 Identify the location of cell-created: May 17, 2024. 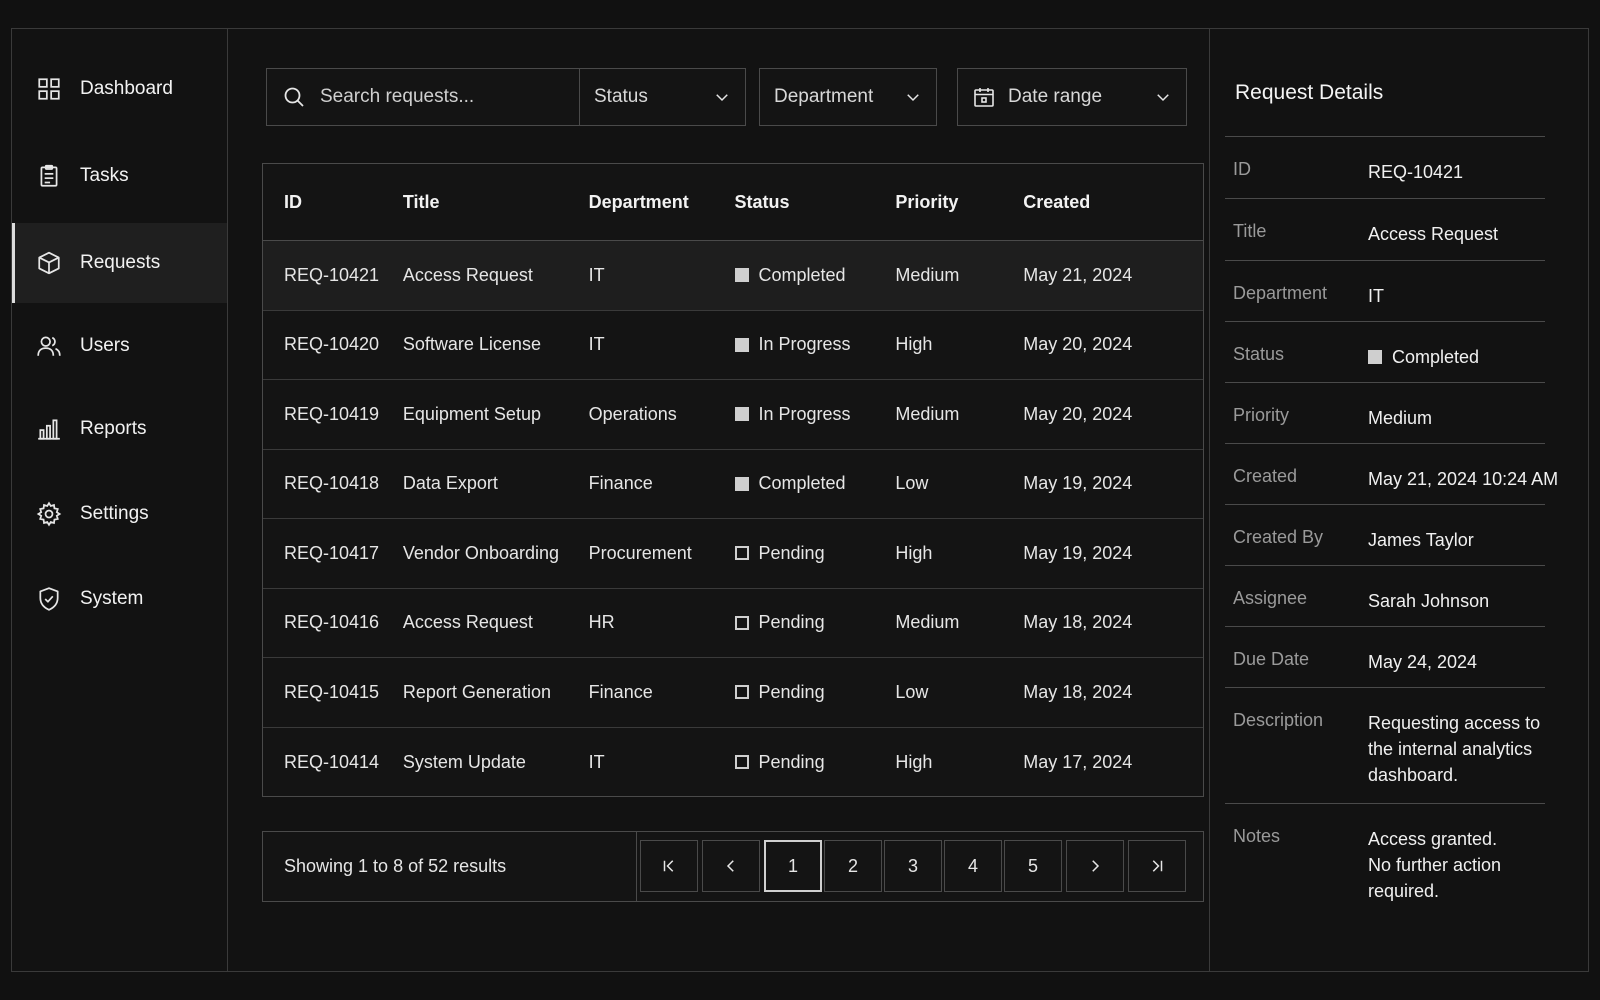
(1078, 761).